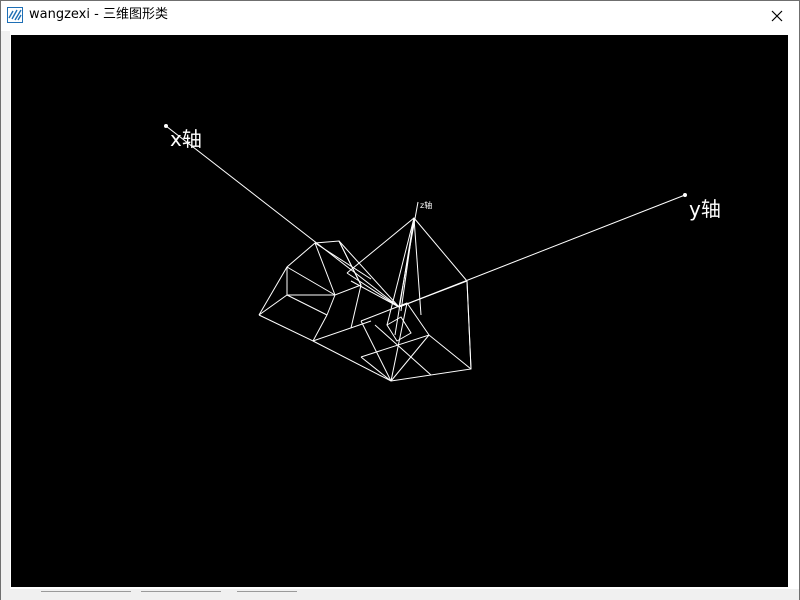  Describe the element at coordinates (166, 126) in the screenshot. I see `x-axis-end-marker` at that location.